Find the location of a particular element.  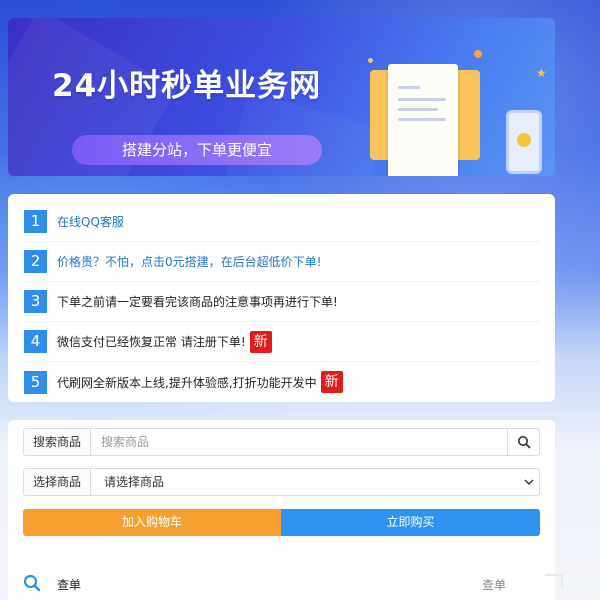

notice-item: 5 代刷网全新版本上线,提升体验感,打折功能开发中 新 is located at coordinates (282, 382).